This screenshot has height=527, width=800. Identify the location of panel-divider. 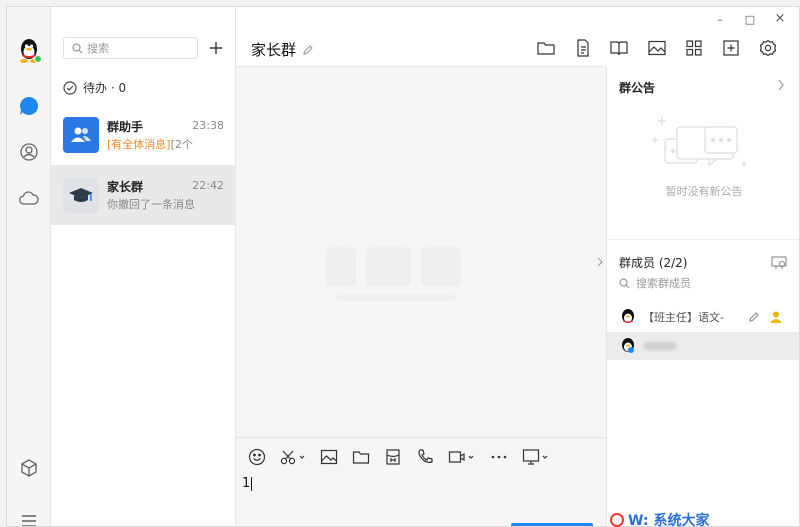
(703, 239).